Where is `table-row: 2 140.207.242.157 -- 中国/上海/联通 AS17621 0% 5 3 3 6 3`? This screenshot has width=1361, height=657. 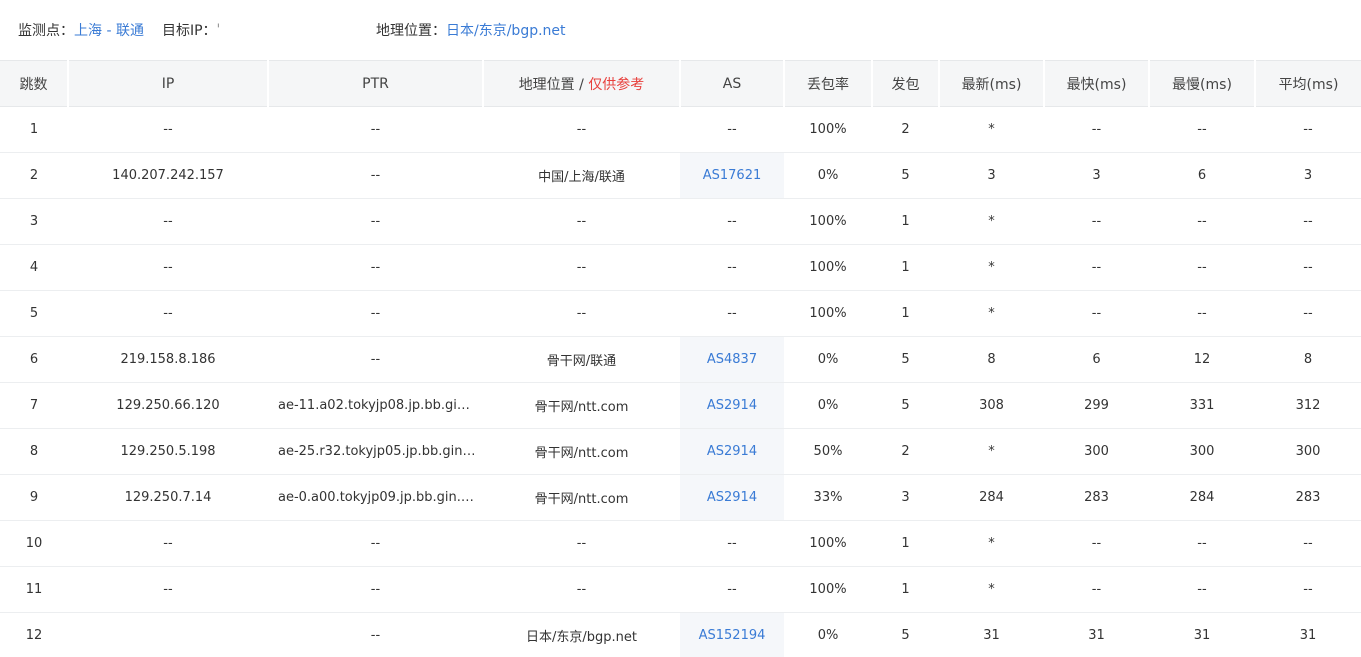 table-row: 2 140.207.242.157 -- 中国/上海/联通 AS17621 0% 5 3 3 6 3 is located at coordinates (680, 175).